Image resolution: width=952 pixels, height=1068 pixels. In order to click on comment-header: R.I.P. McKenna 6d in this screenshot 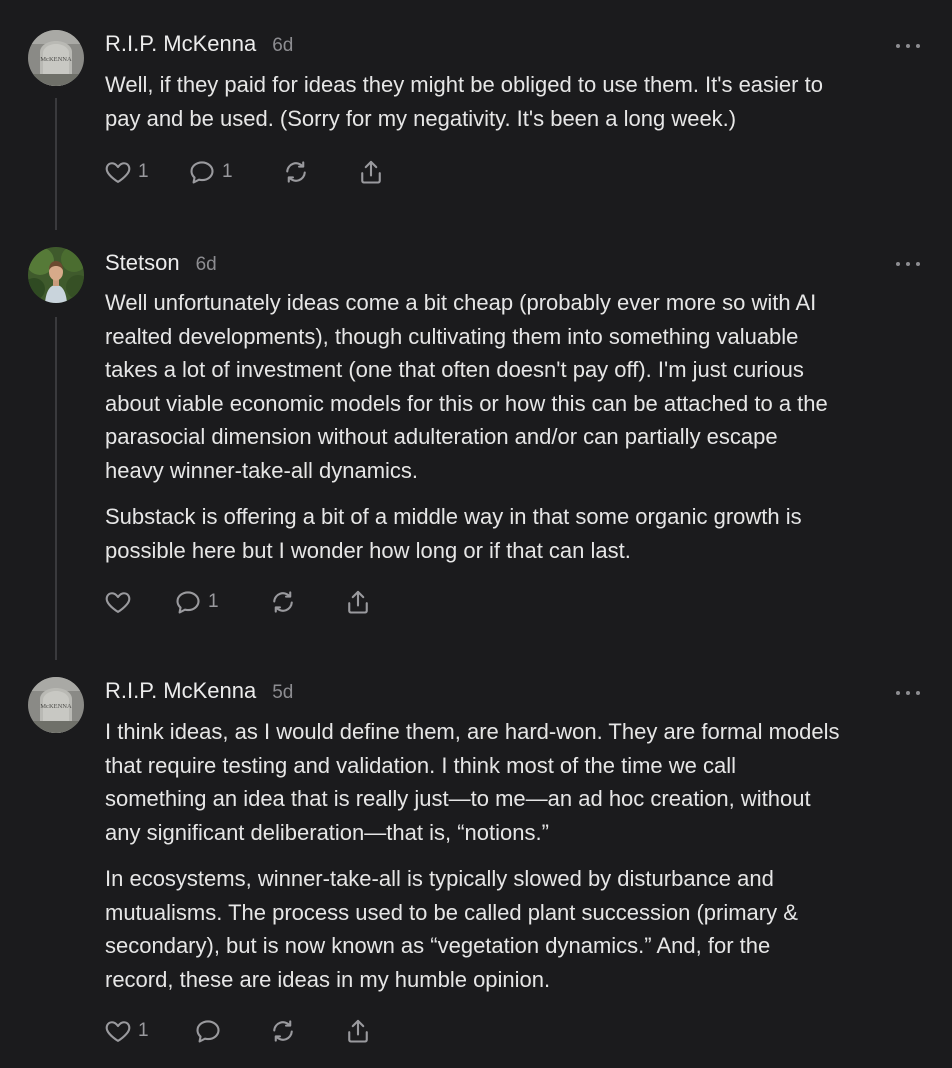, I will do `click(199, 46)`.